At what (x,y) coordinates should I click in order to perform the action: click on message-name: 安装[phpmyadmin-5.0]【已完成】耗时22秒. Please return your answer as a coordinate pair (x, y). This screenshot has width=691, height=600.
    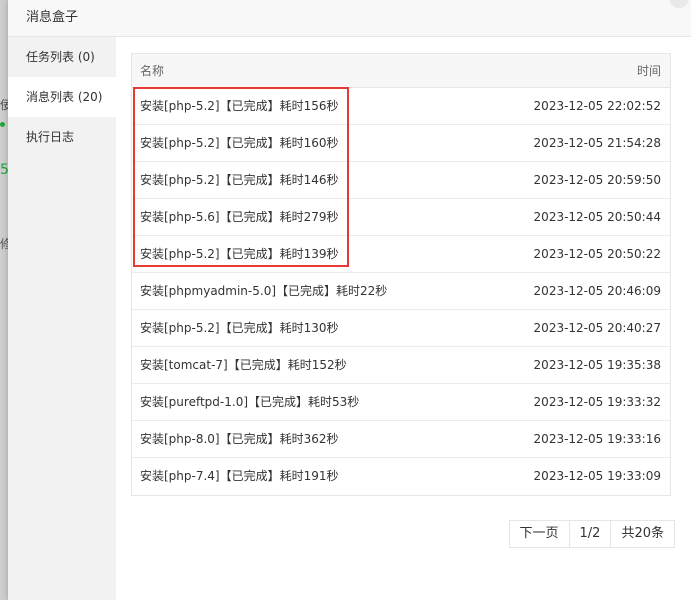
    Looking at the image, I should click on (264, 291).